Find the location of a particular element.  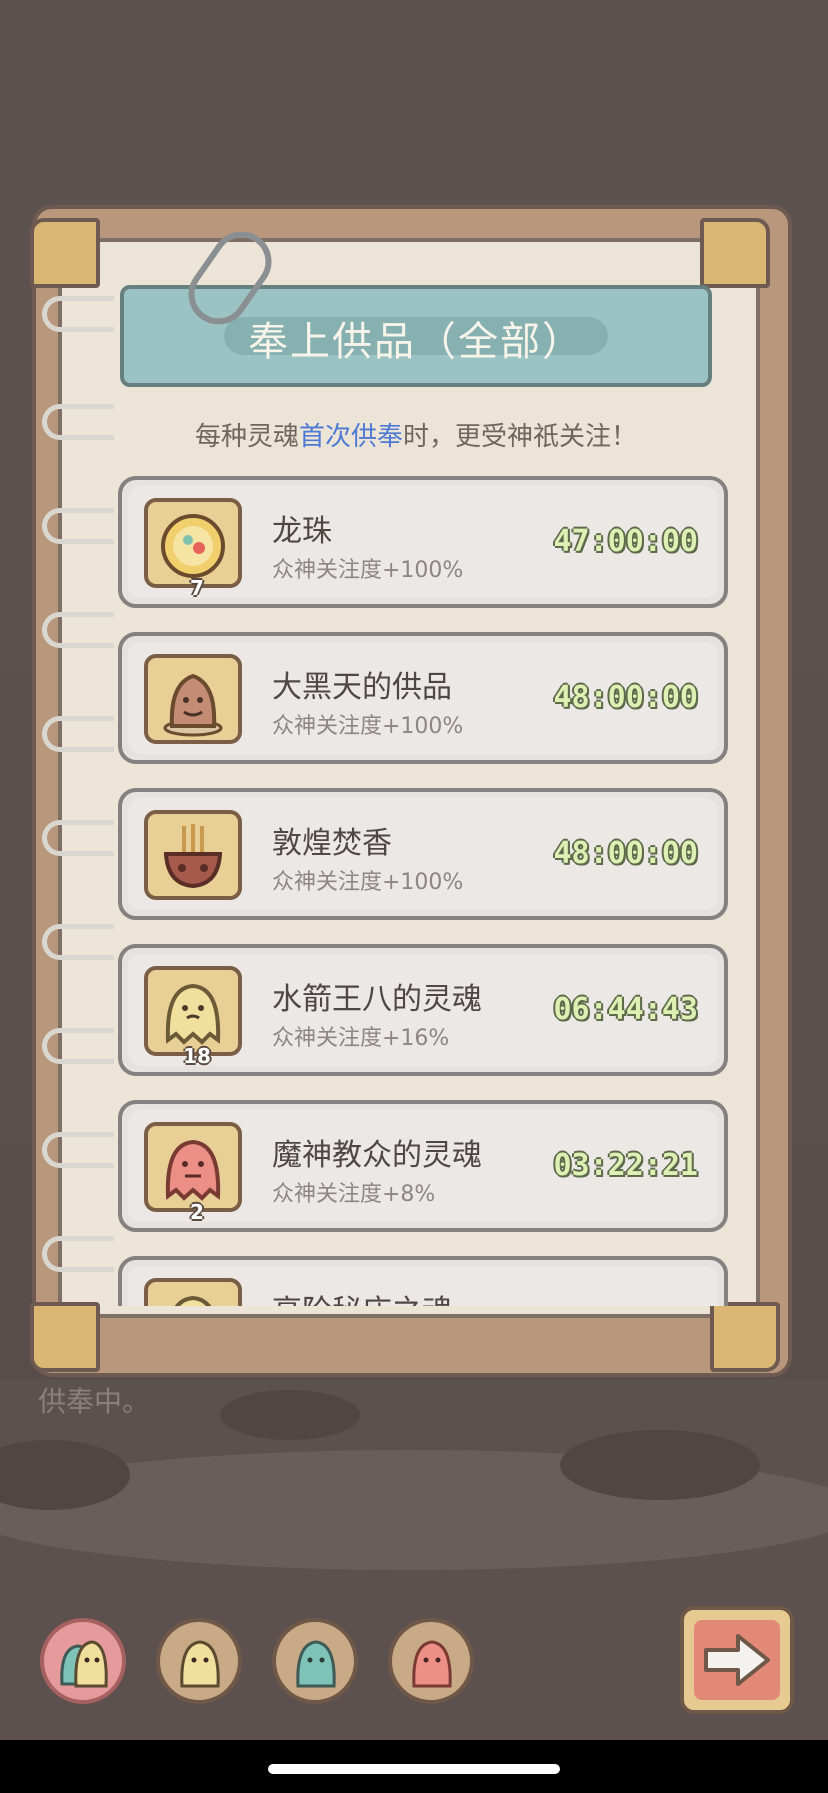

item-timer: 47:00:00 is located at coordinates (626, 541).